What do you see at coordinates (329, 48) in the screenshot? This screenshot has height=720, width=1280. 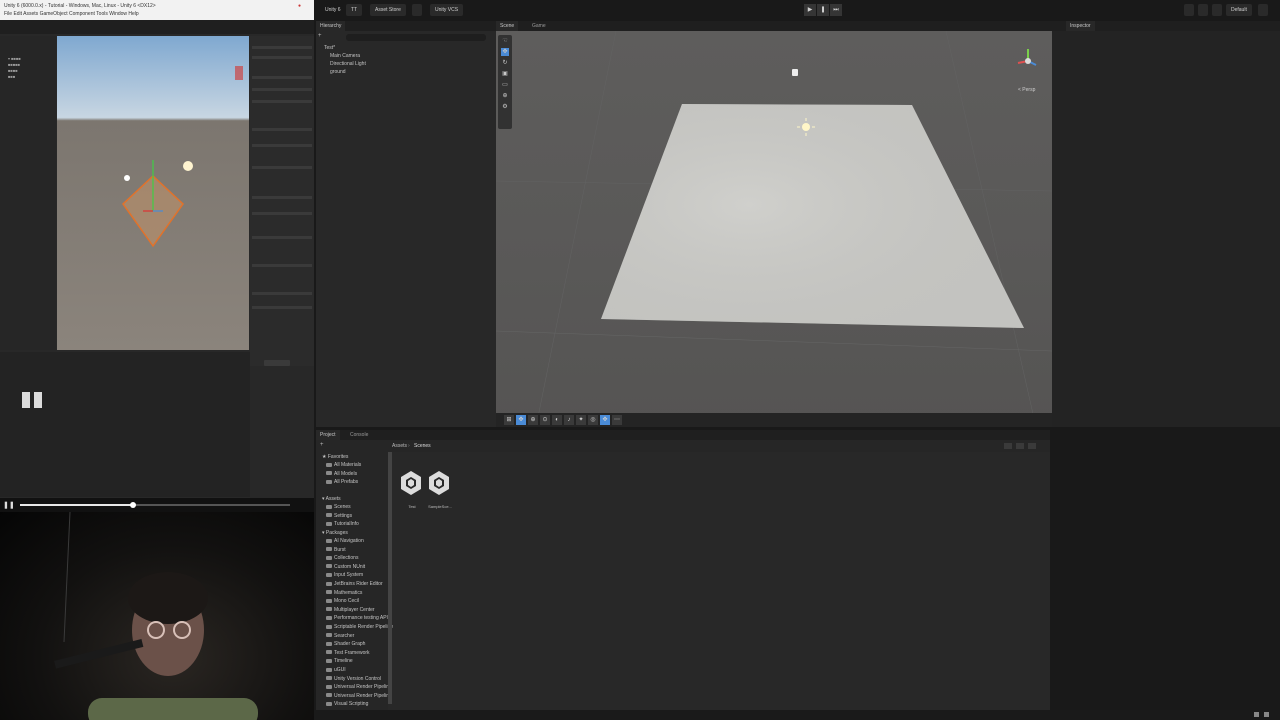 I see `hierarchy-scene-root: Test*` at bounding box center [329, 48].